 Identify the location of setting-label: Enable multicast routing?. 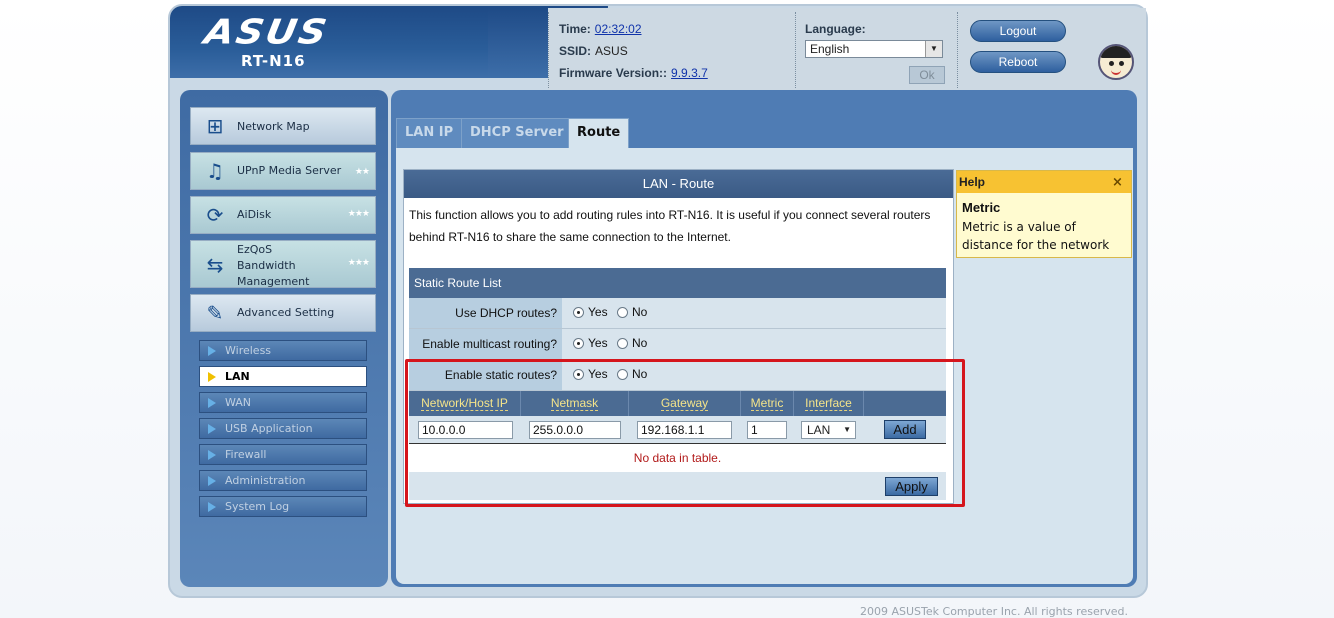
(485, 344).